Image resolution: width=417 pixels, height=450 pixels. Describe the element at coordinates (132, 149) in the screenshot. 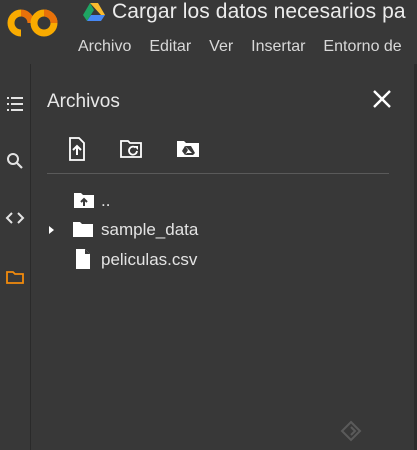

I see `refresh-folder-icon` at that location.